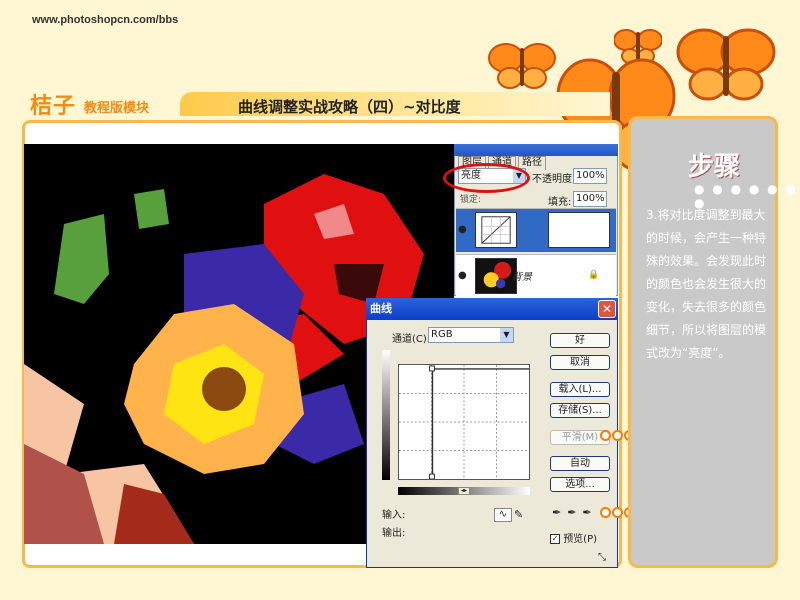  Describe the element at coordinates (496, 276) in the screenshot. I see `background-layer-thumbnail` at that location.